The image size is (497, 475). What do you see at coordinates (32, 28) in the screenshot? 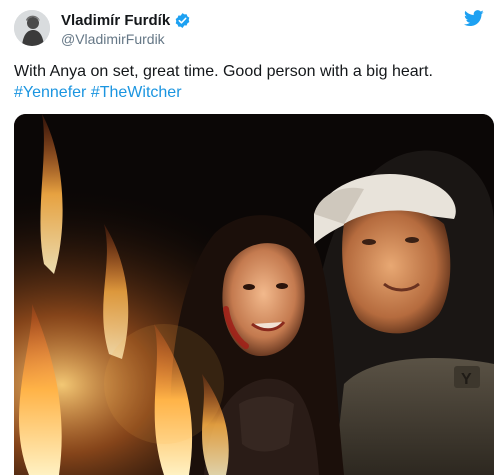
I see `avatar` at bounding box center [32, 28].